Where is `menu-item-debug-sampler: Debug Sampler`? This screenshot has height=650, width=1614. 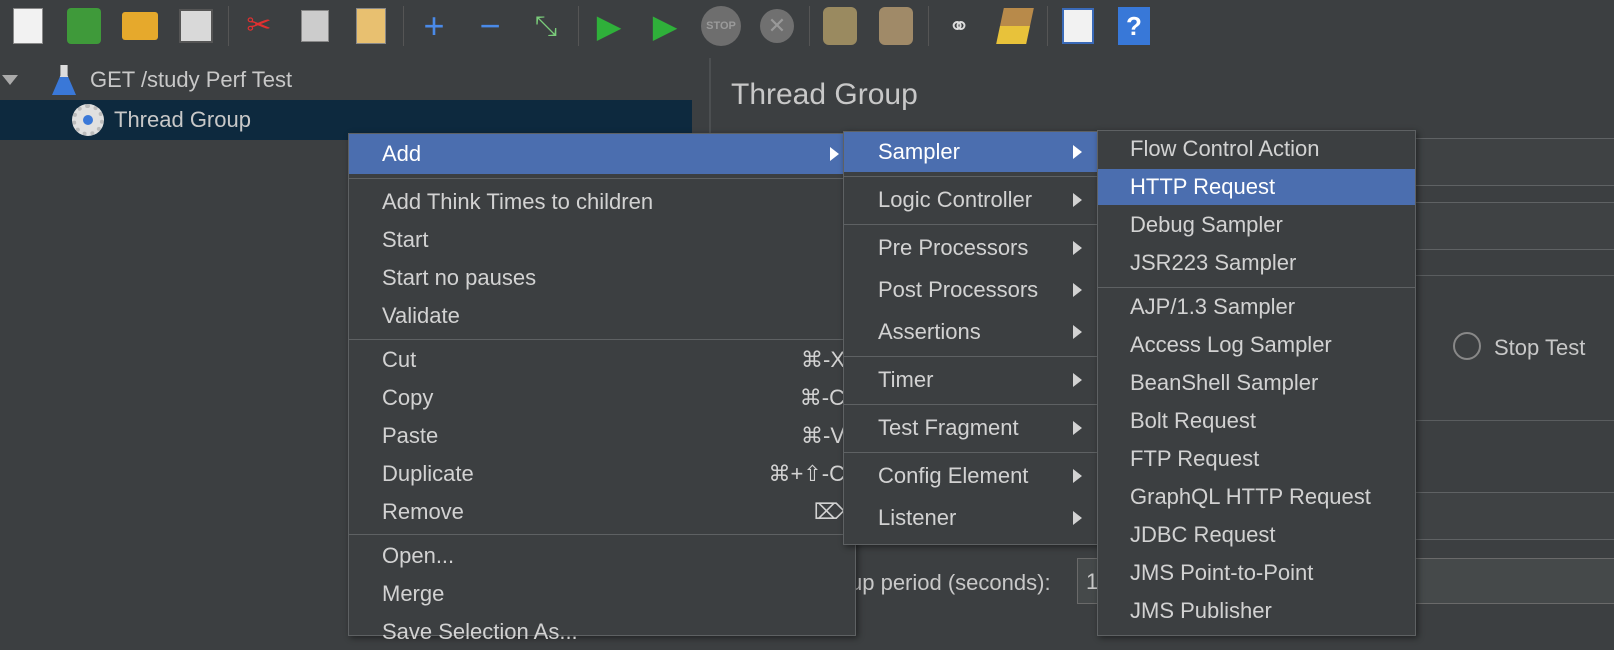 menu-item-debug-sampler: Debug Sampler is located at coordinates (1256, 225).